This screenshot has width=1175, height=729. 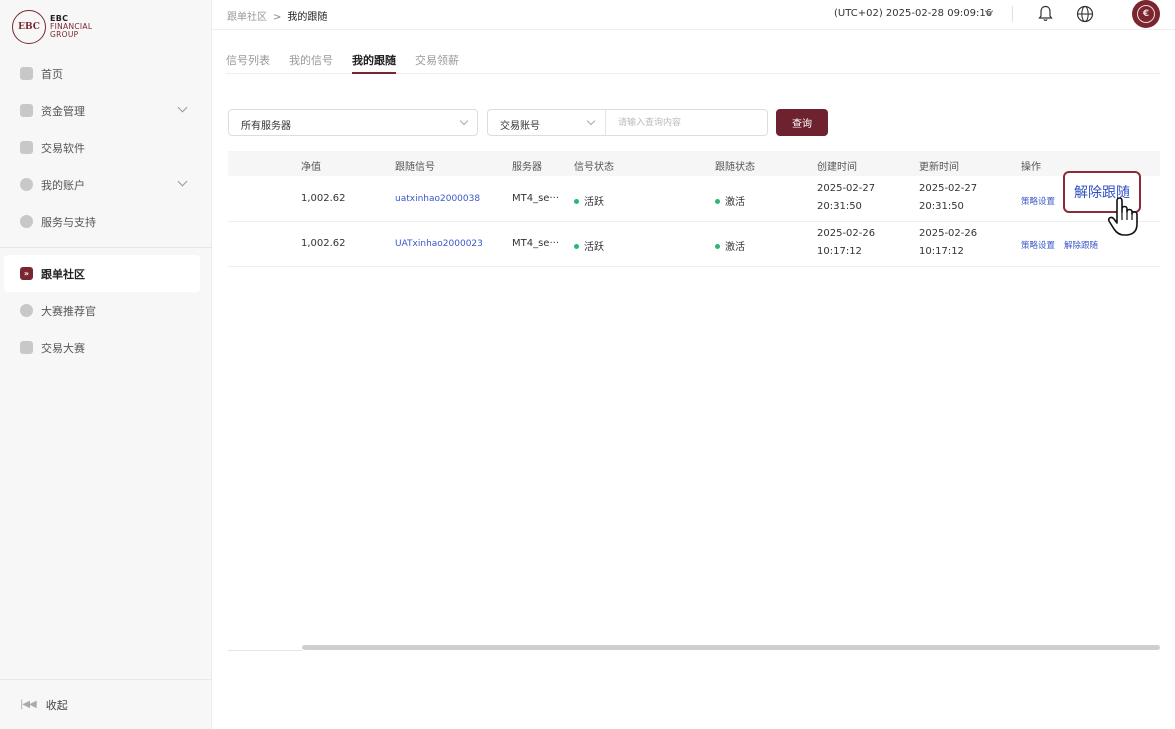 What do you see at coordinates (106, 704) in the screenshot?
I see `collapse-button: |◀◀ 收起` at bounding box center [106, 704].